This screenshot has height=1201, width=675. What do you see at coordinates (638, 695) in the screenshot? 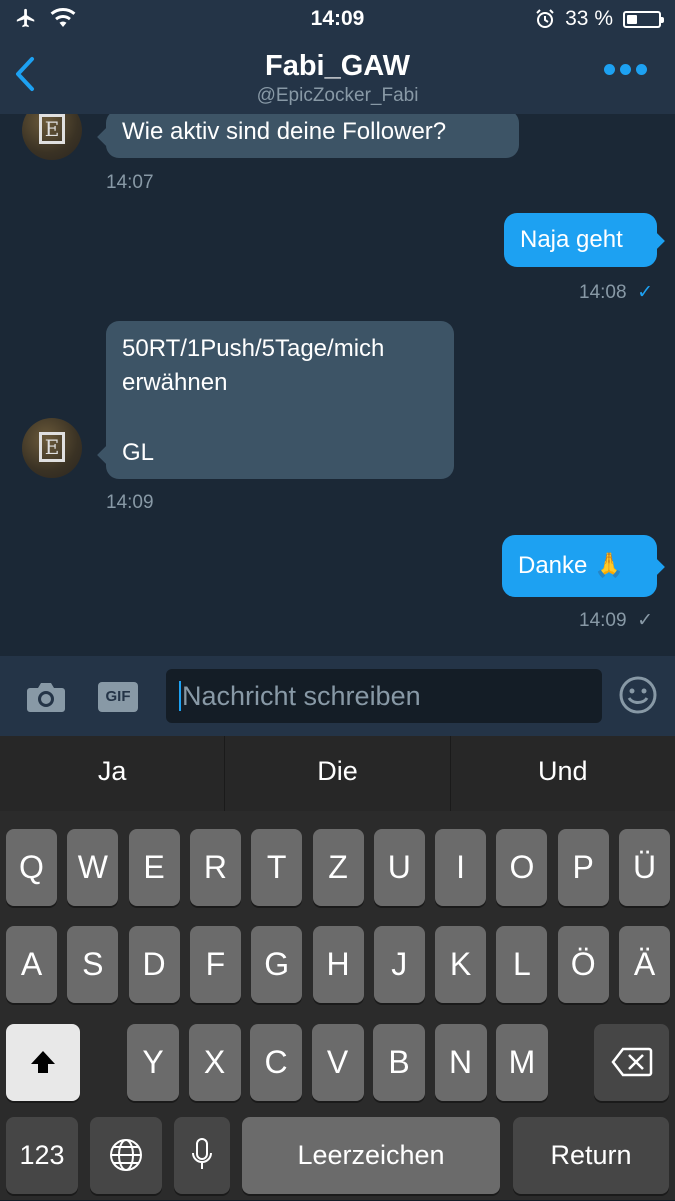
I see `emoji-icon` at bounding box center [638, 695].